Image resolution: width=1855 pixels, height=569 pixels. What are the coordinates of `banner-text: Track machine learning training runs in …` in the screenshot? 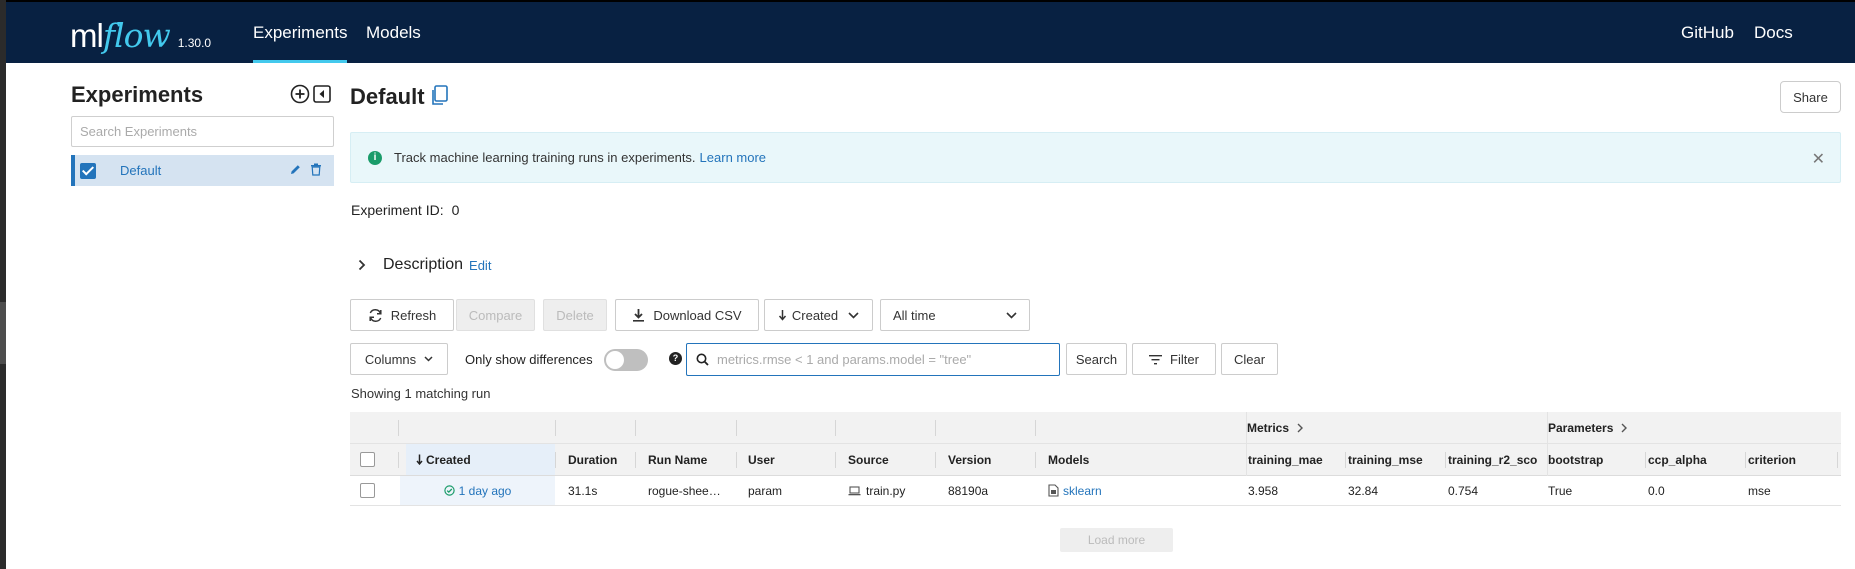 It's located at (545, 157).